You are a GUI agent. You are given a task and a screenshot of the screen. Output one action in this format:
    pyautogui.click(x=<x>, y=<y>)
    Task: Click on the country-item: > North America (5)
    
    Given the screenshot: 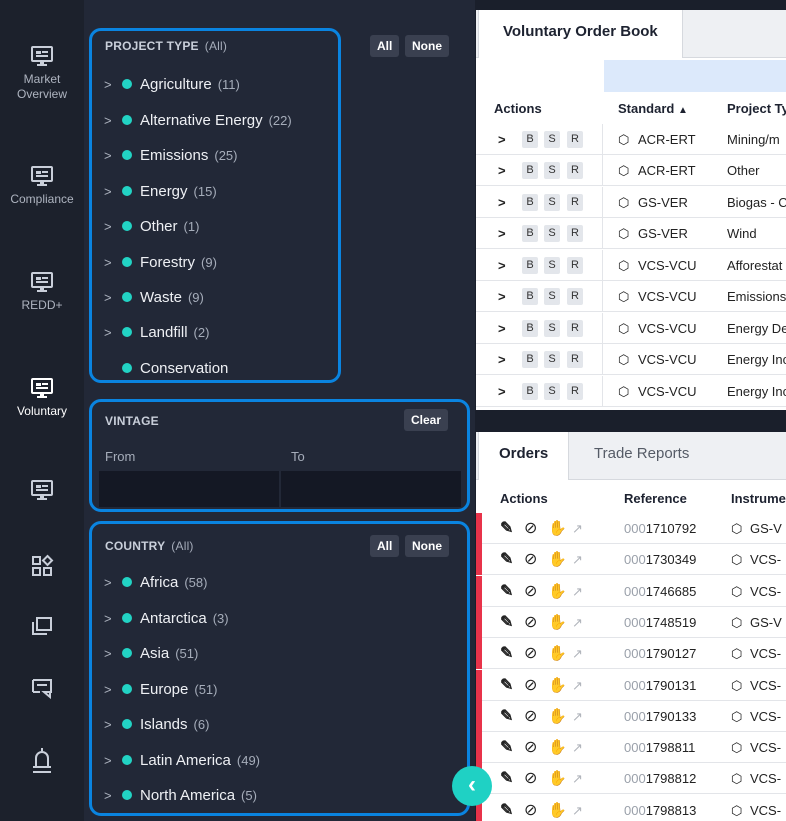 What is the action you would take?
    pyautogui.click(x=180, y=795)
    